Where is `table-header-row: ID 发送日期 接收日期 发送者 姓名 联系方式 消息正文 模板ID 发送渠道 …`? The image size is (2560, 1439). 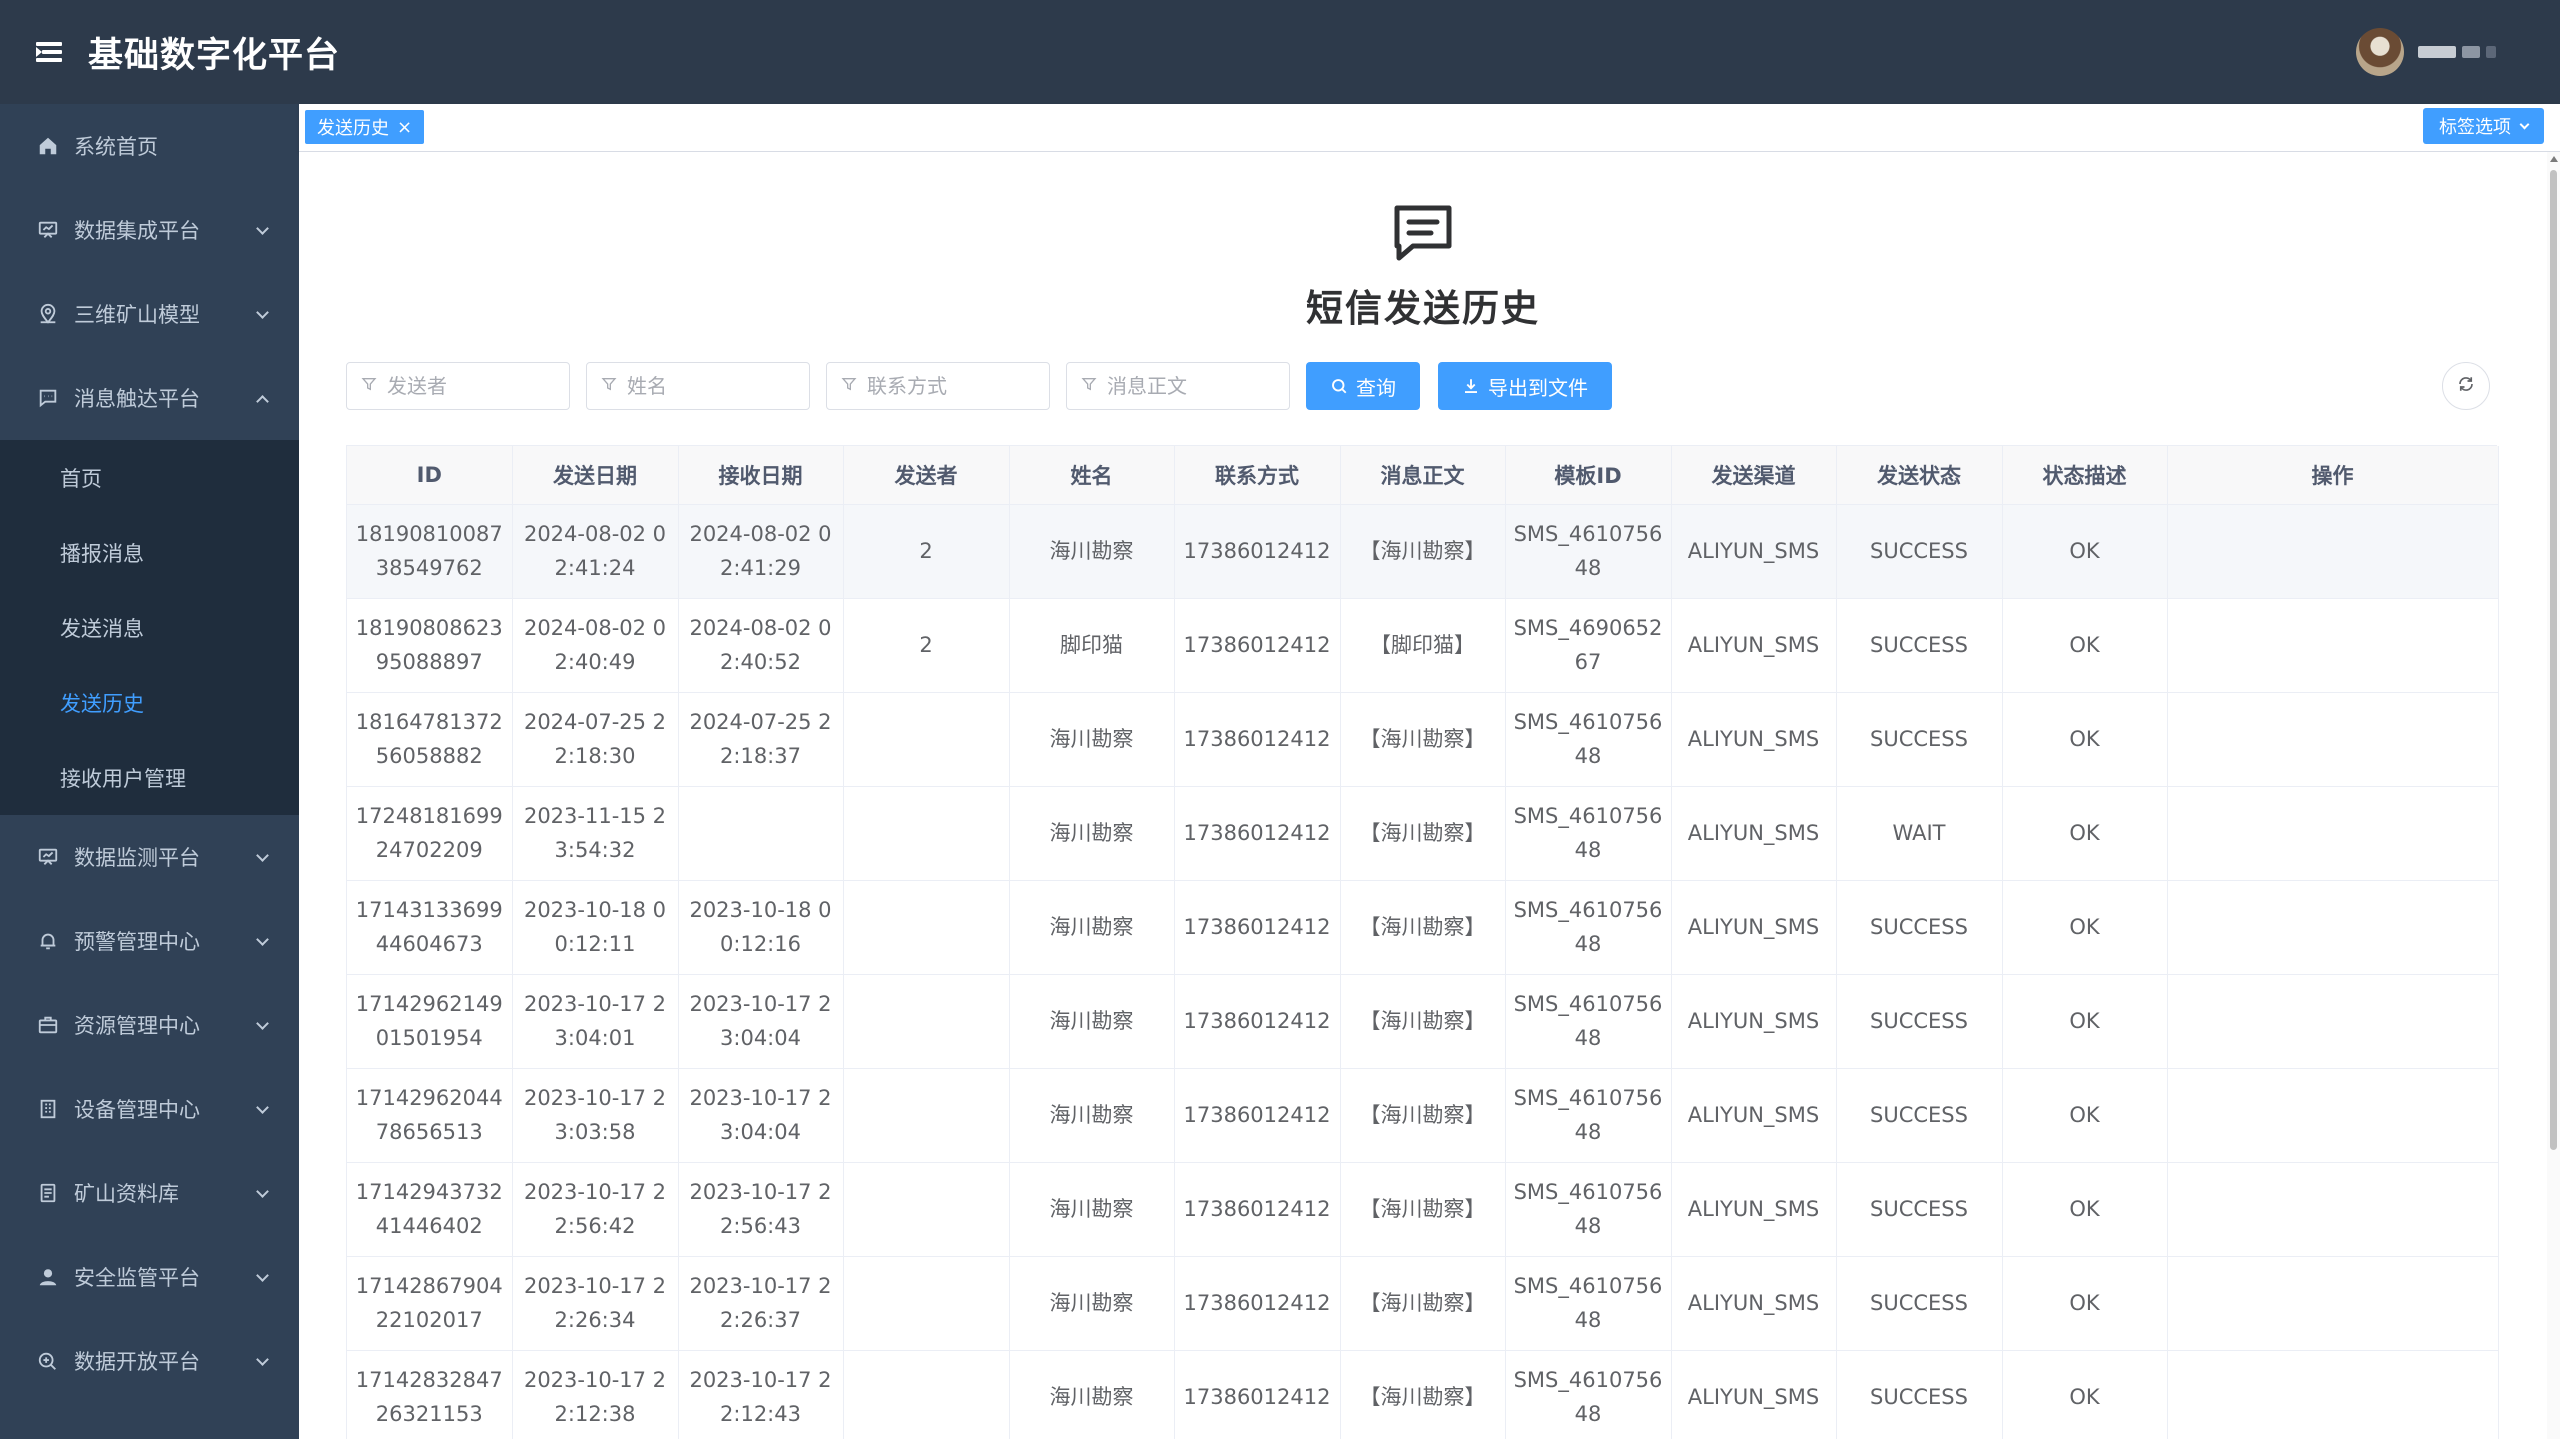 table-header-row: ID 发送日期 接收日期 发送者 姓名 联系方式 消息正文 模板ID 发送渠道 … is located at coordinates (1423, 475).